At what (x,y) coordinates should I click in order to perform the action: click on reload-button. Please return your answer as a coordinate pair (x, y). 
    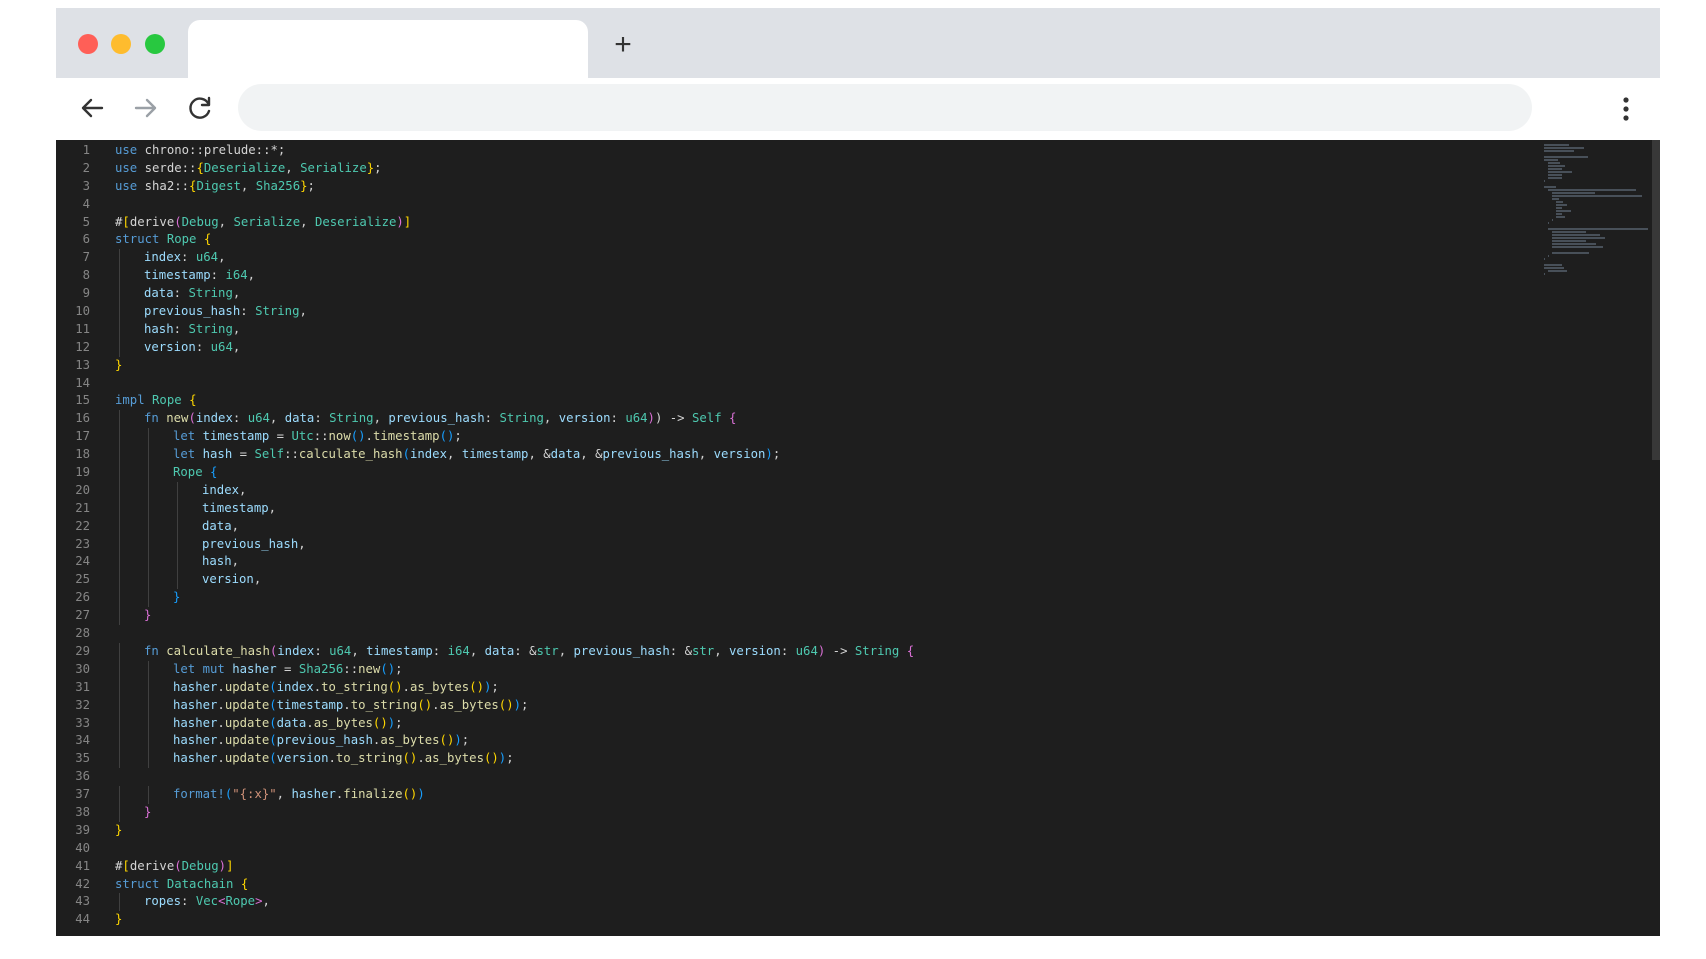
    Looking at the image, I should click on (200, 108).